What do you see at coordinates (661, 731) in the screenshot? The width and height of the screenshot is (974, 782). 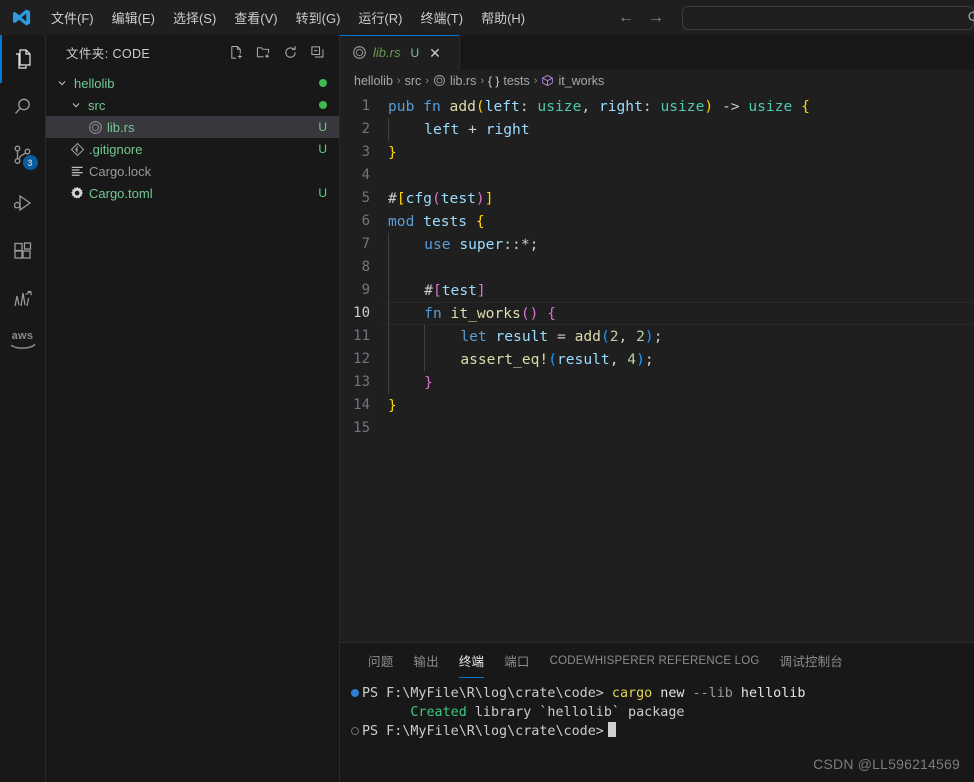 I see `terminal-line-prompt: PS F:\MyFile\R\log\crate\code>` at bounding box center [661, 731].